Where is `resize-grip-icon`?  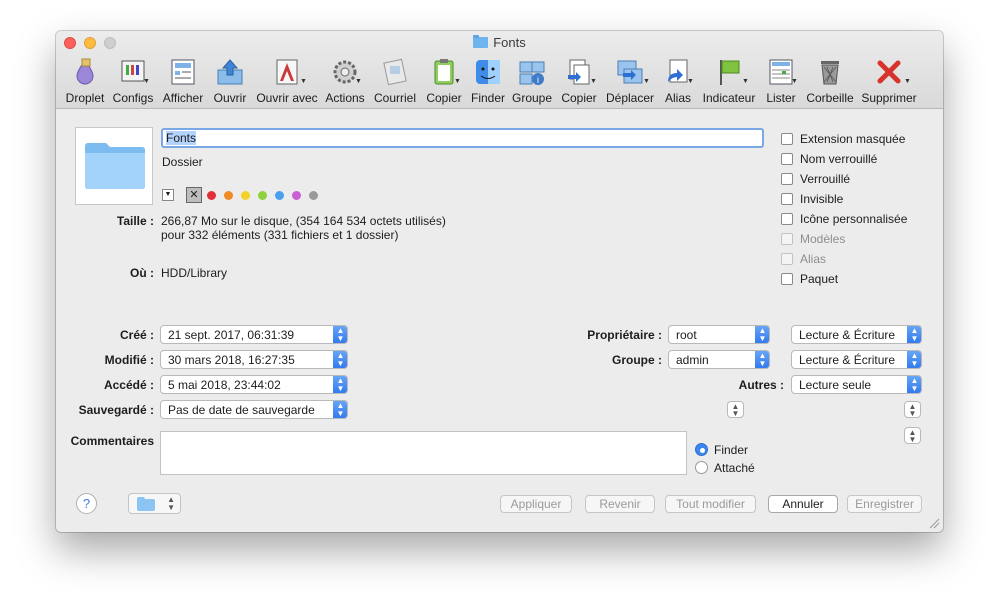
resize-grip-icon is located at coordinates (934, 523).